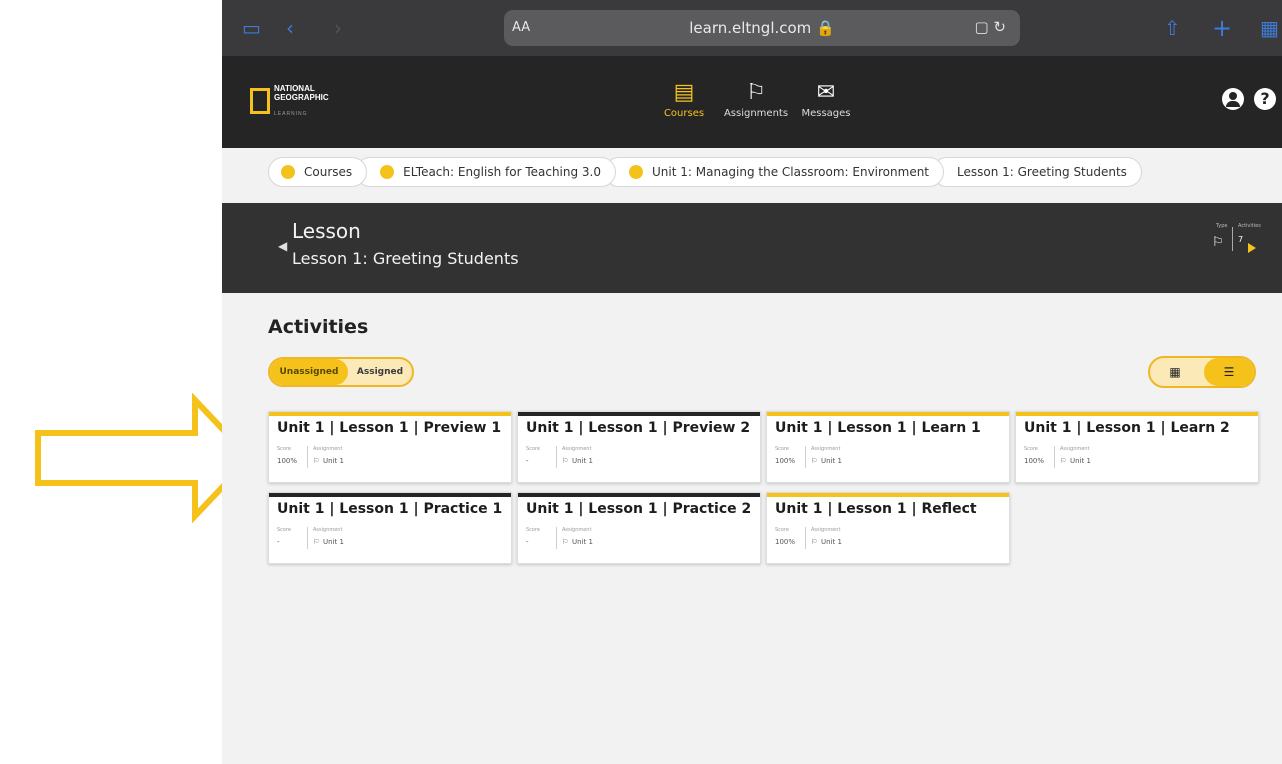 The width and height of the screenshot is (1282, 764). What do you see at coordinates (309, 372) in the screenshot?
I see `unassigned-tab: Unassigned` at bounding box center [309, 372].